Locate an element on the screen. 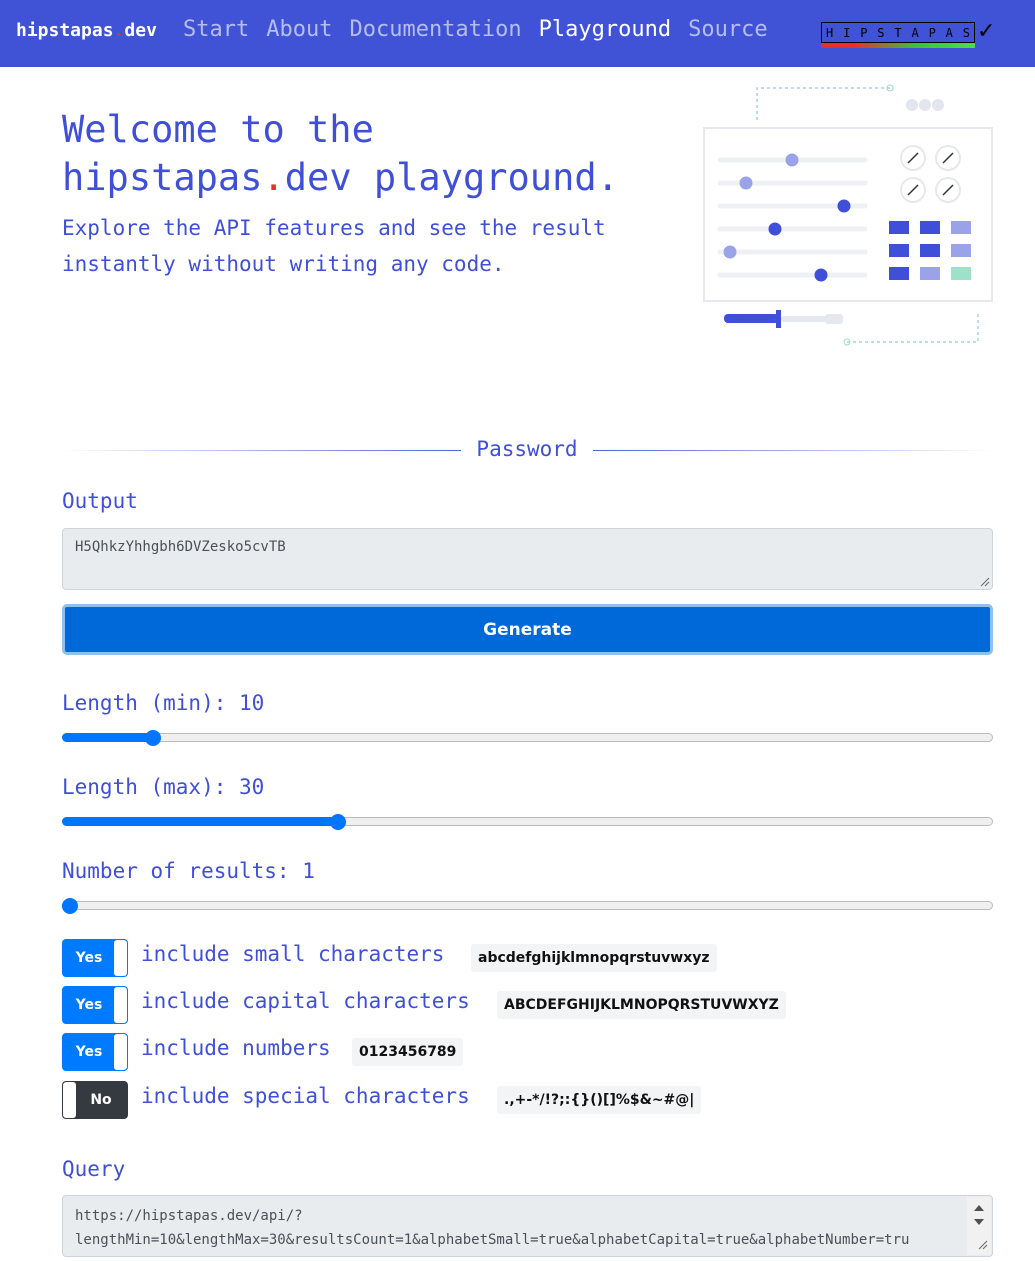 The height and width of the screenshot is (1261, 1035). length-min-slider is located at coordinates (527, 738).